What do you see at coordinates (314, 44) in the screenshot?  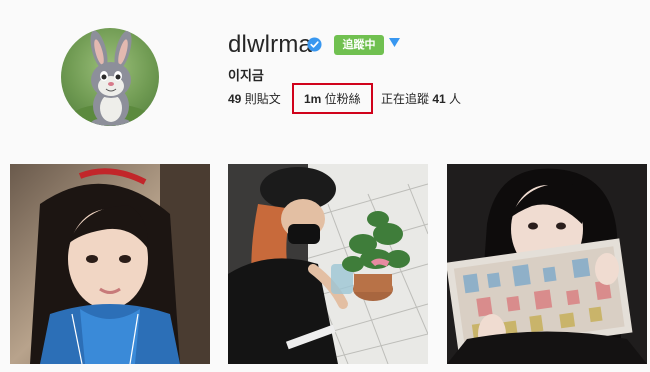 I see `verified-badge-icon` at bounding box center [314, 44].